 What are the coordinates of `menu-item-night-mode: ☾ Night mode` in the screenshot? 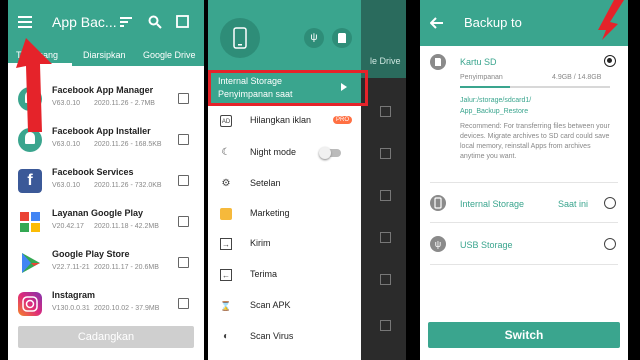 It's located at (284, 153).